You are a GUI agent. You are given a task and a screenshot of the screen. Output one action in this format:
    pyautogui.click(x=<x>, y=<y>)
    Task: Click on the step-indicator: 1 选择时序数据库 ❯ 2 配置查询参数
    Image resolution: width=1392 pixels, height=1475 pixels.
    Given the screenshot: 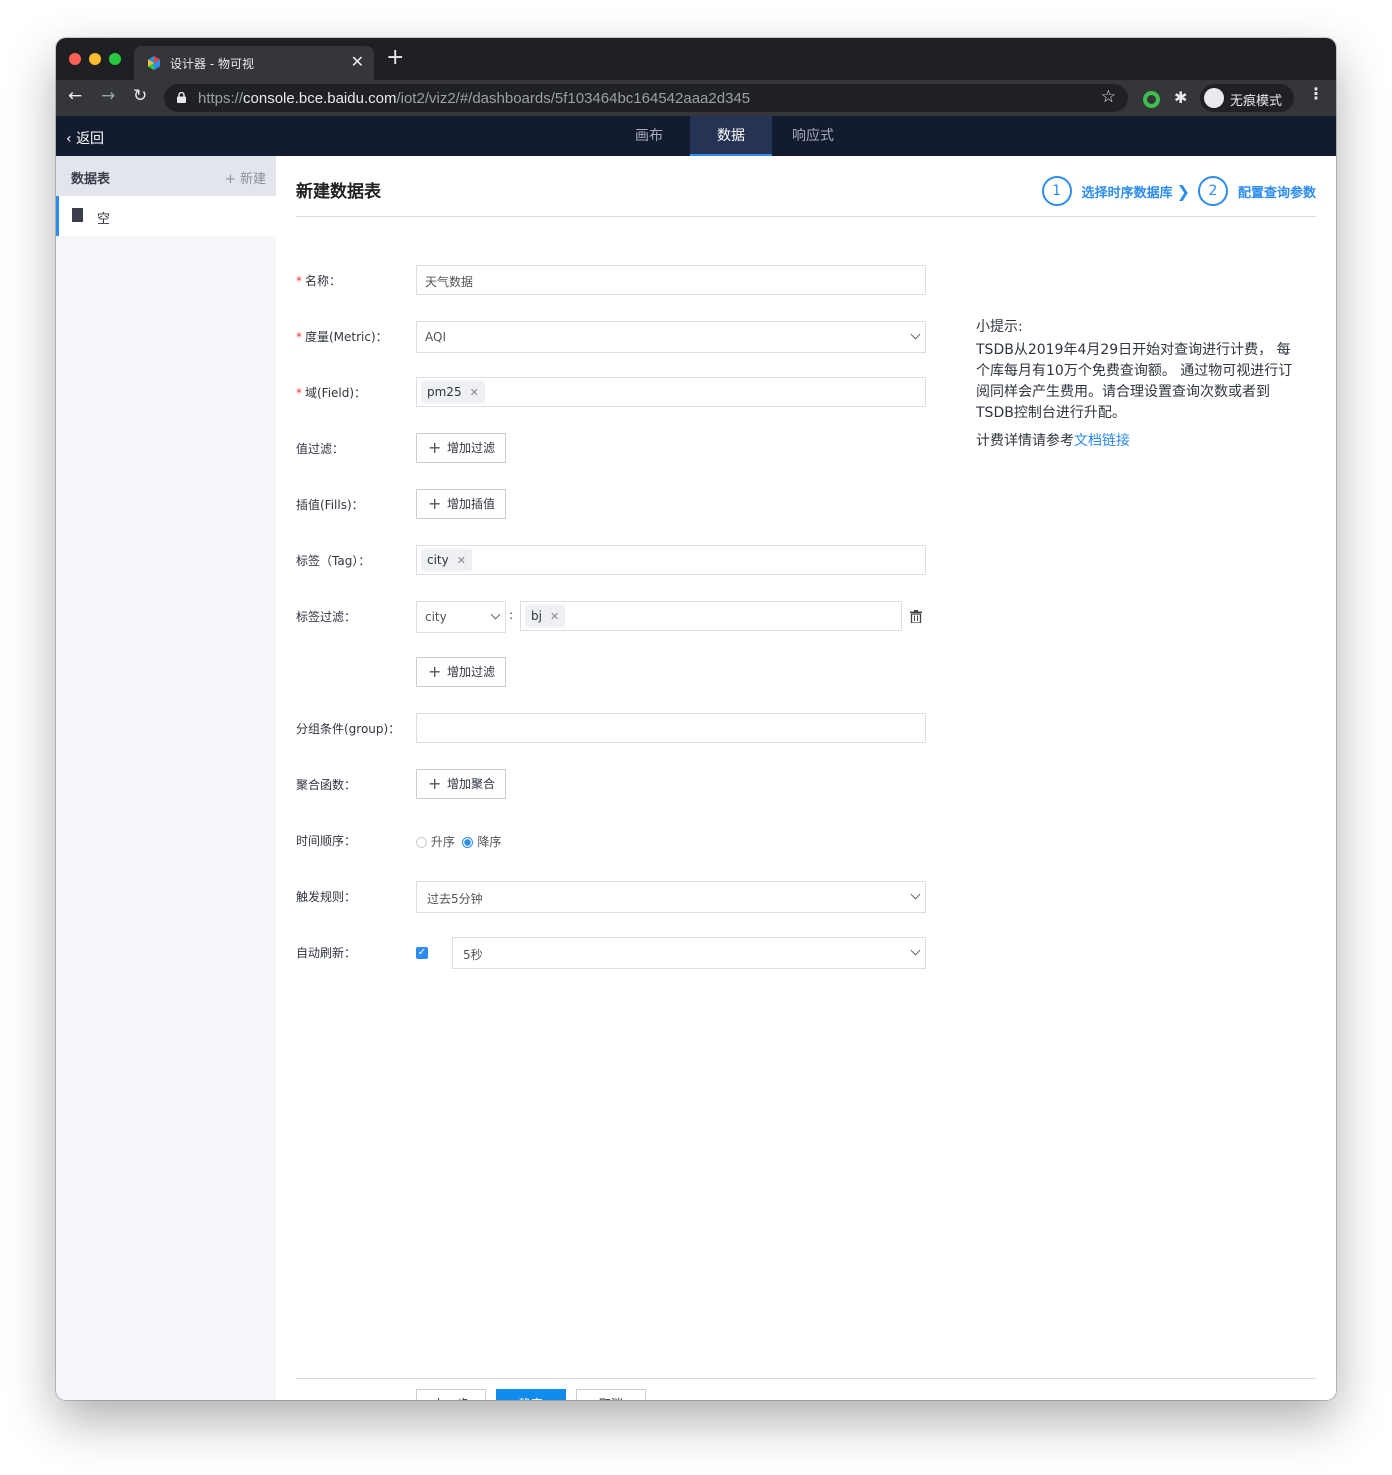 What is the action you would take?
    pyautogui.click(x=1178, y=191)
    